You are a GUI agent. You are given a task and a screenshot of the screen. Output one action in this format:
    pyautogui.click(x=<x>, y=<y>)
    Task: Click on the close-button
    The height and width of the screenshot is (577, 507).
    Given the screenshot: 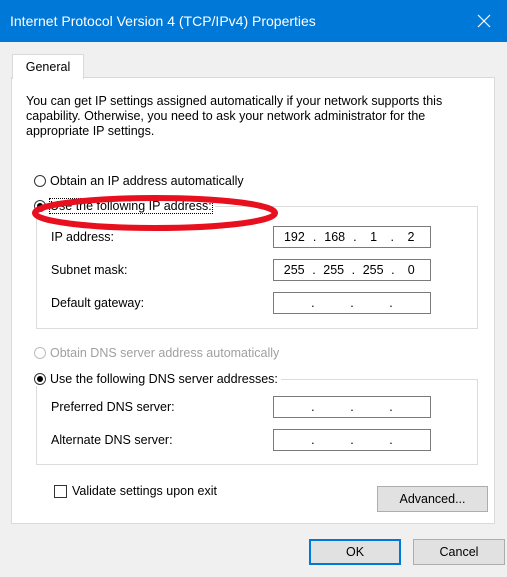 What is the action you would take?
    pyautogui.click(x=484, y=21)
    